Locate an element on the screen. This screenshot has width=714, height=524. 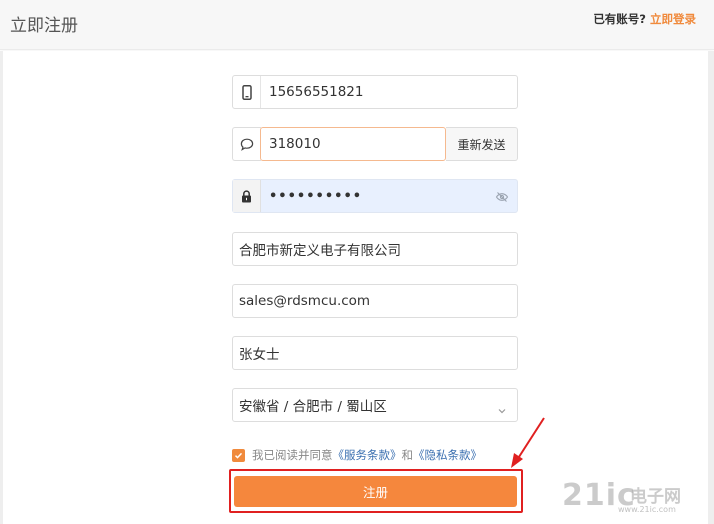
company-input: 合肥市新定义电子有限公司 is located at coordinates (317, 249).